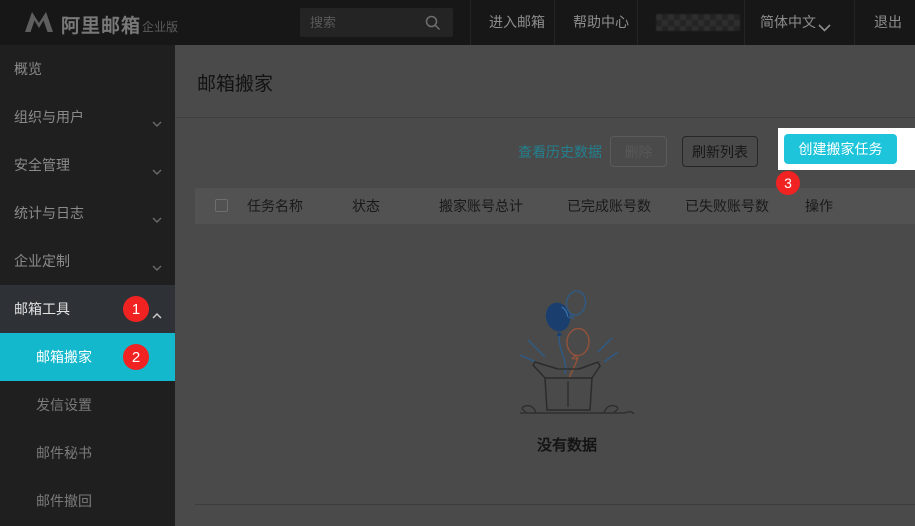 Image resolution: width=915 pixels, height=526 pixels. What do you see at coordinates (366, 206) in the screenshot?
I see `column-header-status: 状态` at bounding box center [366, 206].